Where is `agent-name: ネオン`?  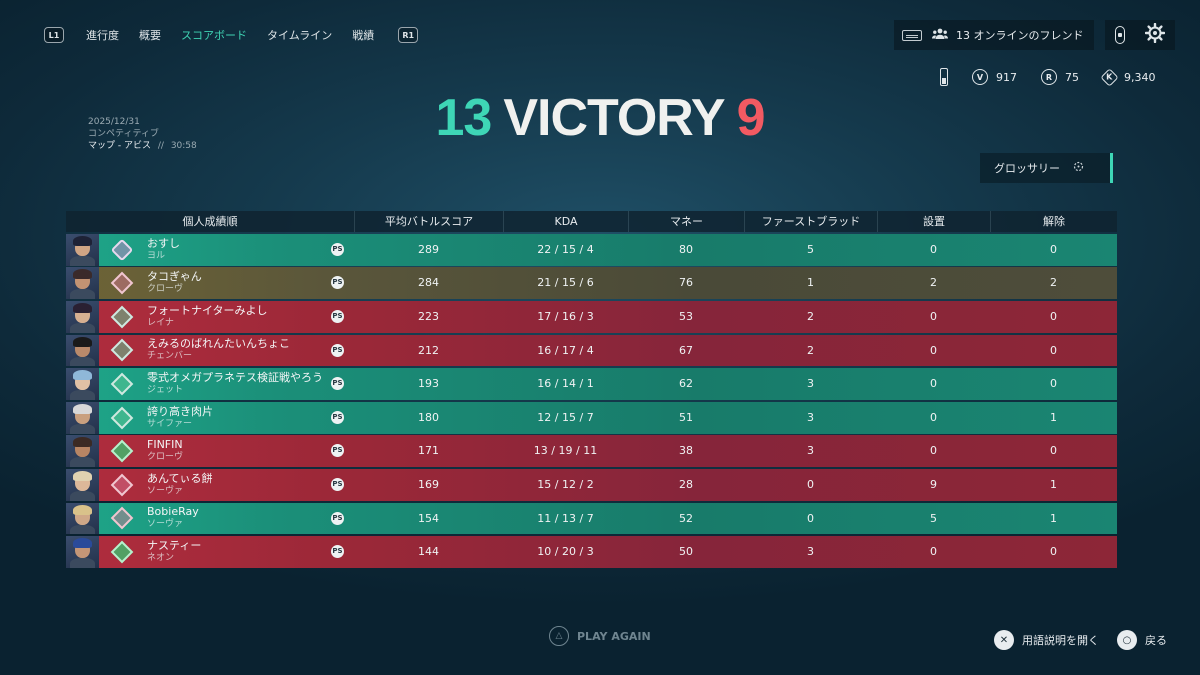 agent-name: ネオン is located at coordinates (161, 558).